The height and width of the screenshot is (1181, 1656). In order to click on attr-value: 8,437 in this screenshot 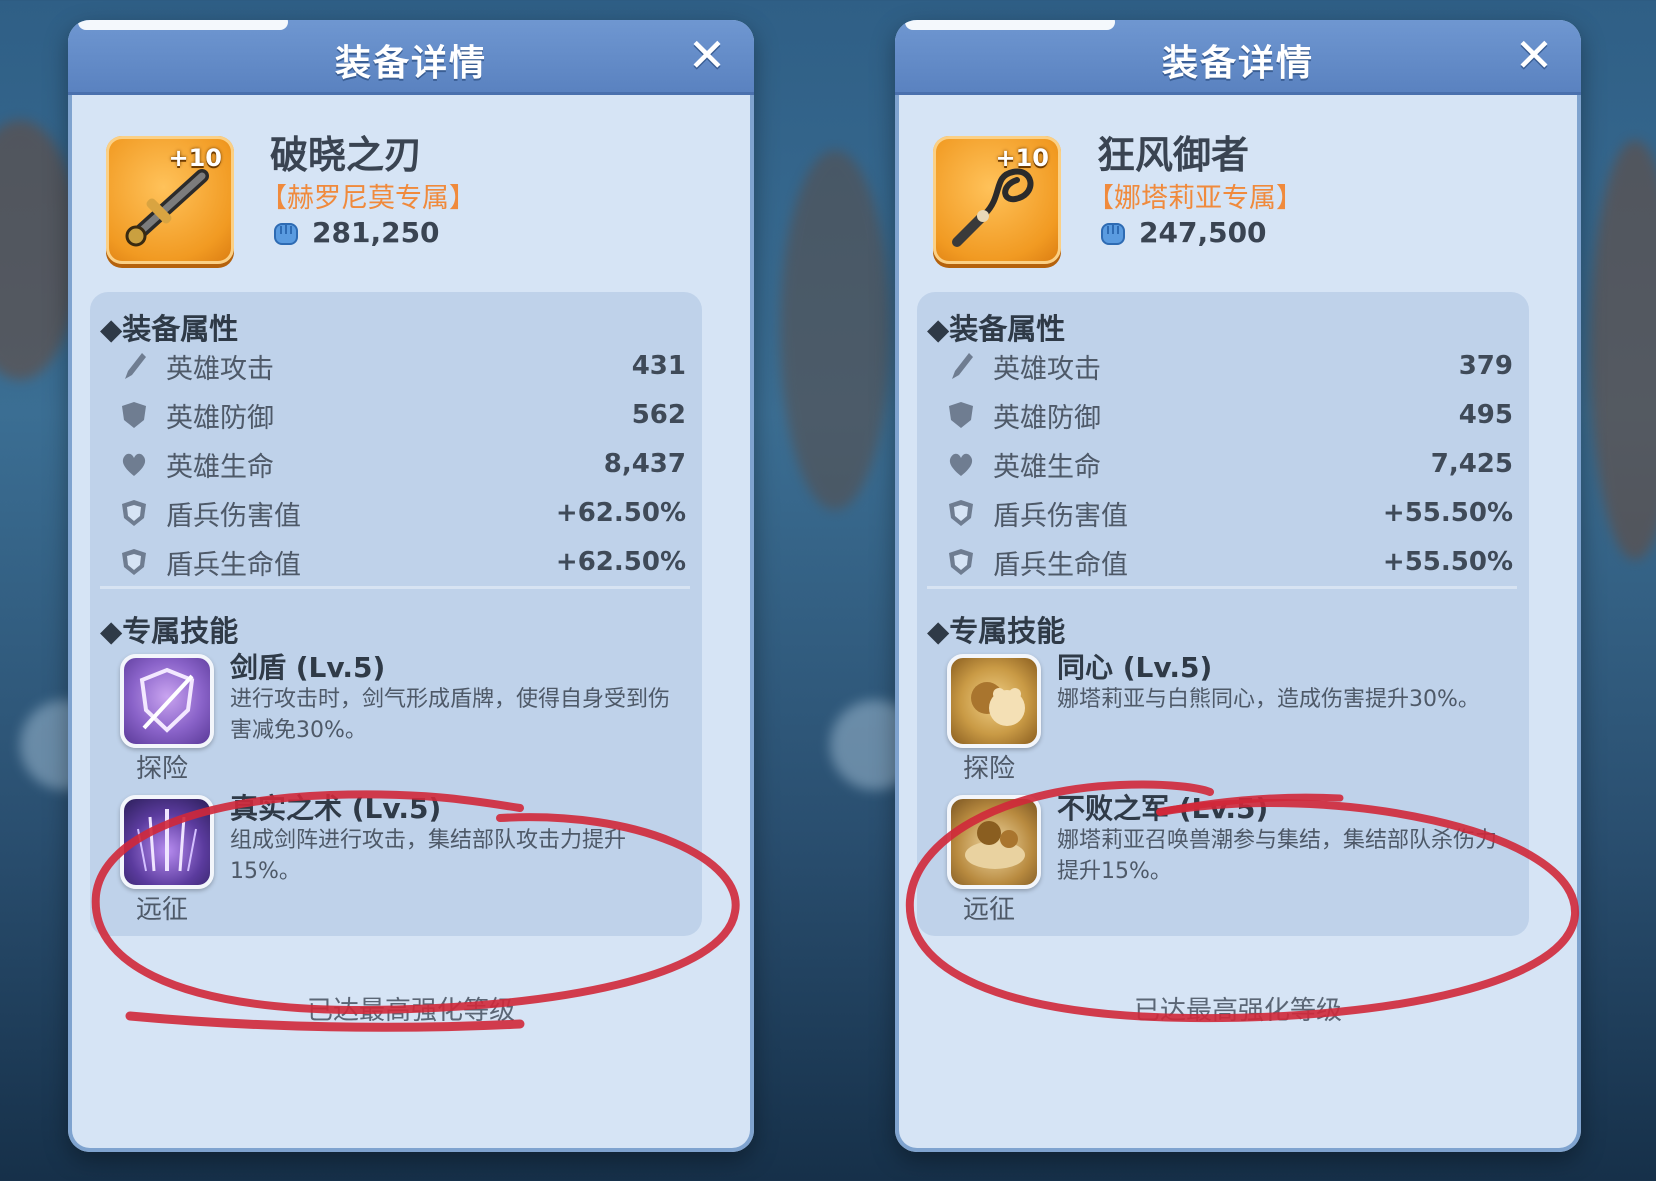, I will do `click(644, 464)`.